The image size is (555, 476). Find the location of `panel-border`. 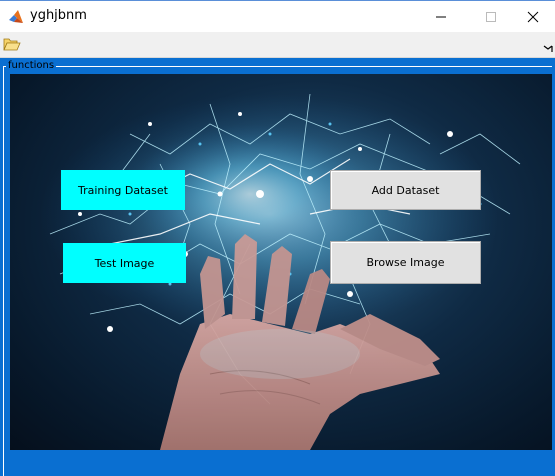

panel-border is located at coordinates (277, 66).